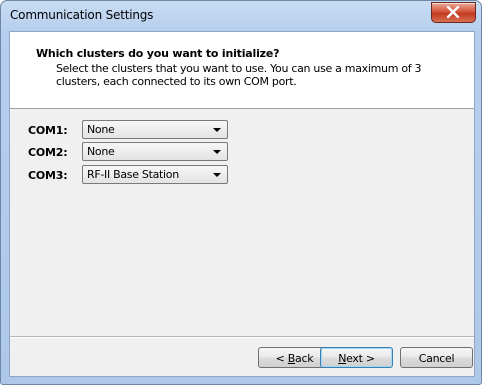 This screenshot has height=385, width=482. I want to click on com1-dropdown: None, so click(155, 129).